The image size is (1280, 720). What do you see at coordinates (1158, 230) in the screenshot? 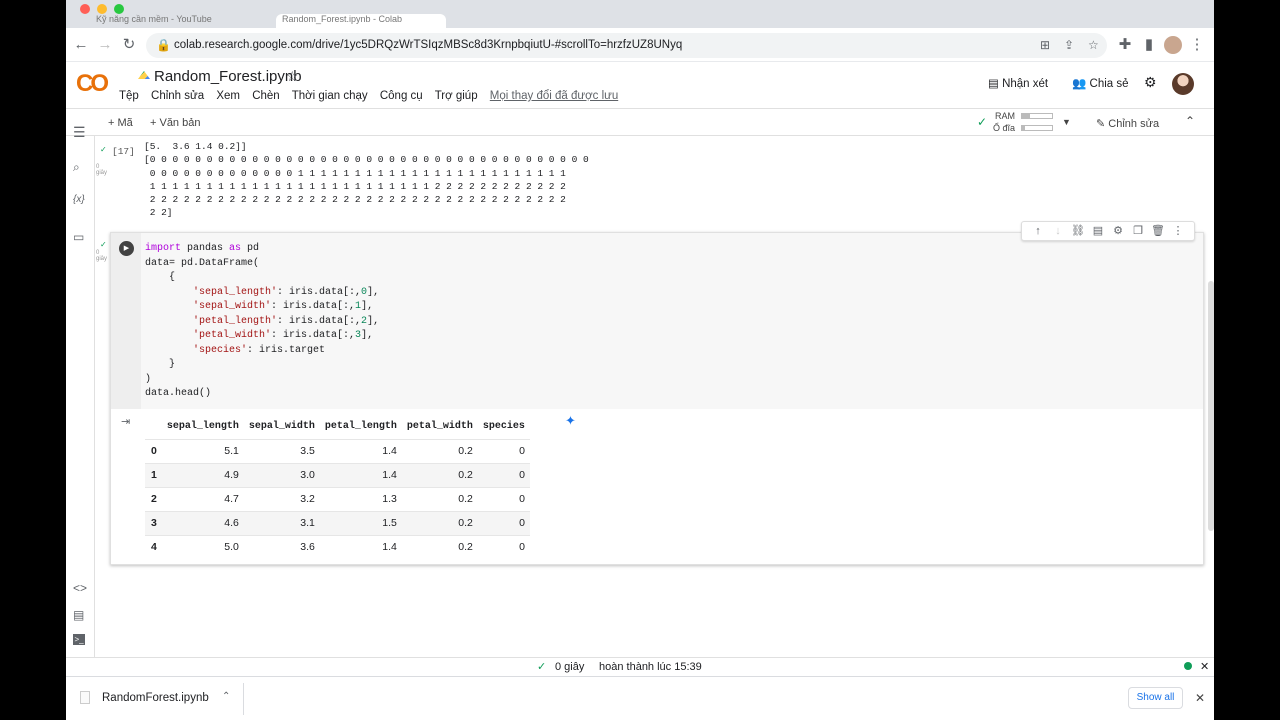
I see `delete-icon: 🗑` at bounding box center [1158, 230].